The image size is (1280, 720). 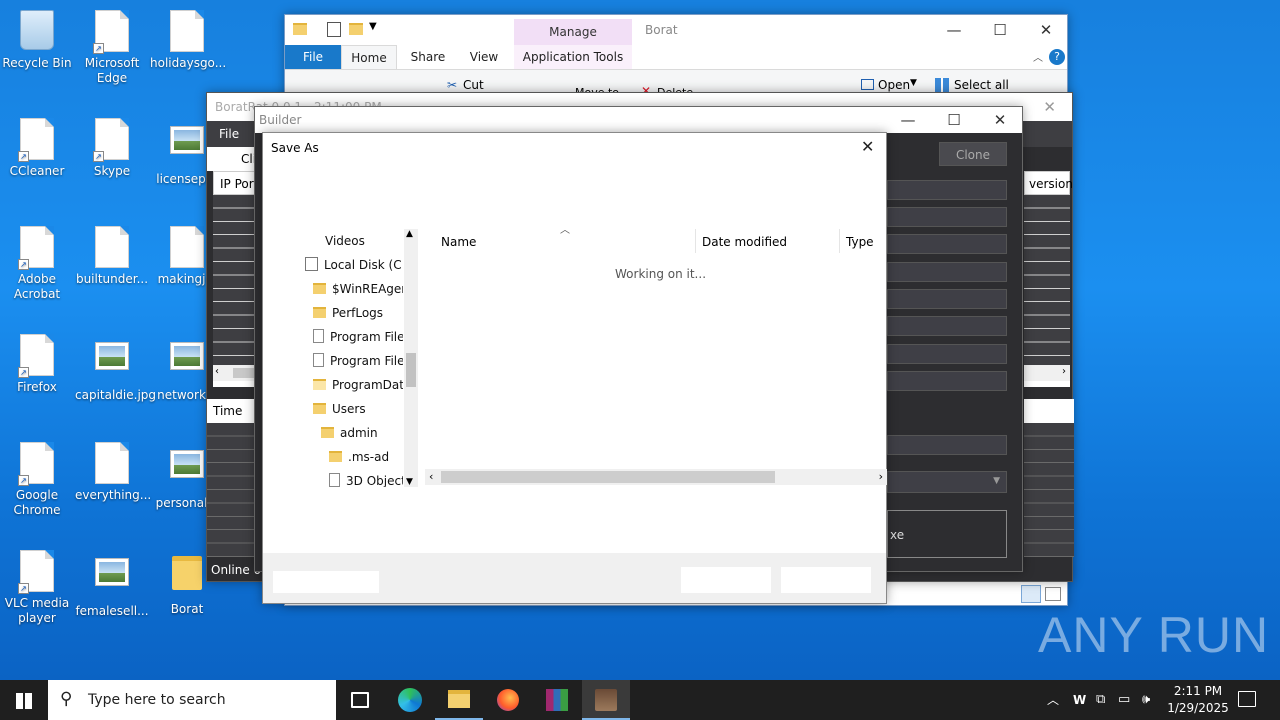 I want to click on show-hidden-icons-icon: ︿, so click(x=1053, y=700).